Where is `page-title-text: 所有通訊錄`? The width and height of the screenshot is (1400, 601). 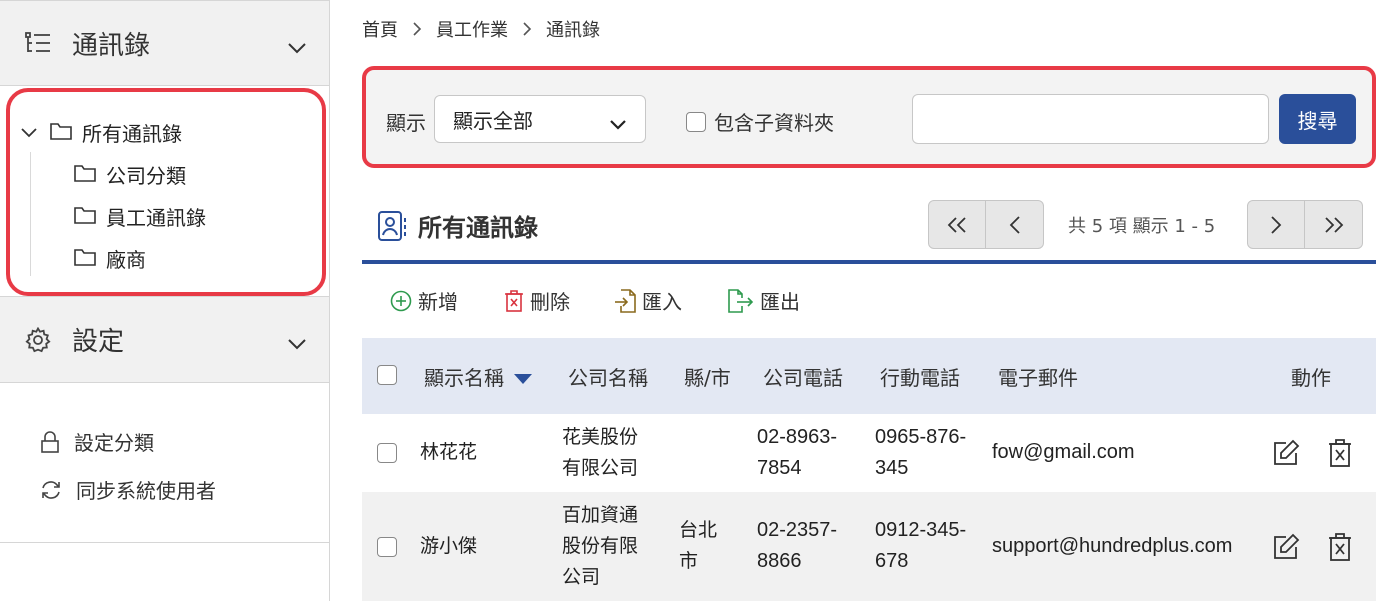
page-title-text: 所有通訊錄 is located at coordinates (478, 228).